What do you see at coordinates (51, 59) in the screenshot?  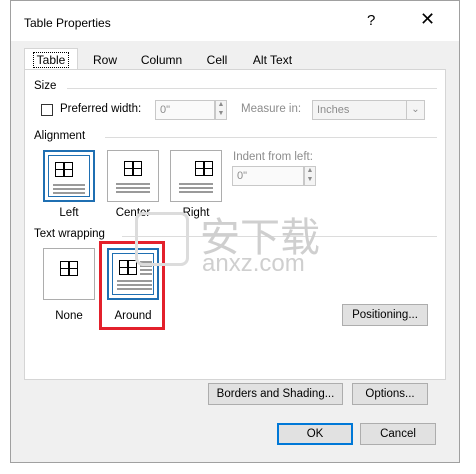 I see `tab-table: Table` at bounding box center [51, 59].